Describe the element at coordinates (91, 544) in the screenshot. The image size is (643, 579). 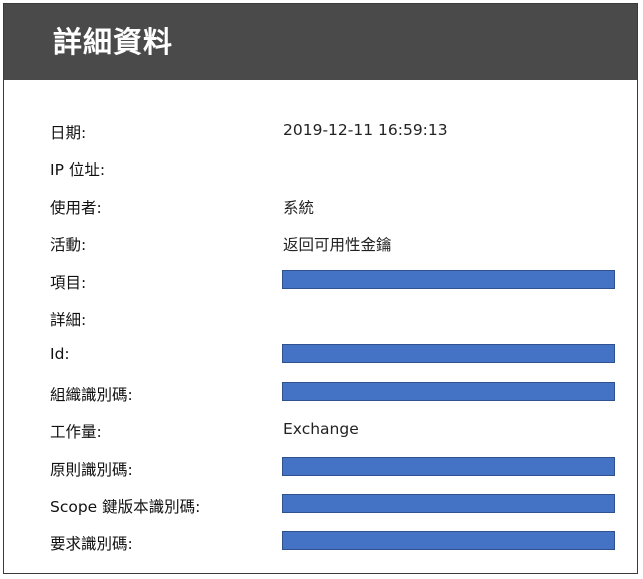
I see `field-label: 要求識別碼:` at that location.